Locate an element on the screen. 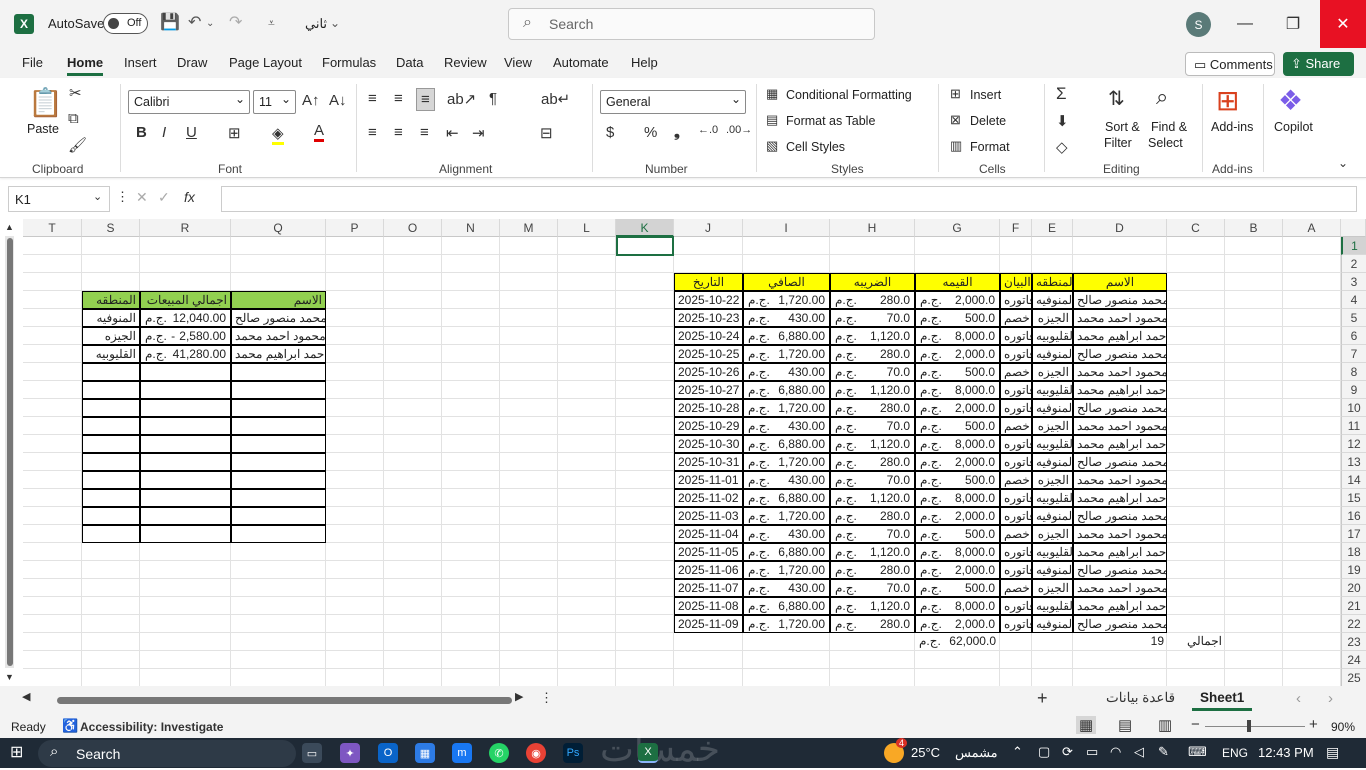 The width and height of the screenshot is (1366, 770). language-indicator: ENG is located at coordinates (1235, 753).